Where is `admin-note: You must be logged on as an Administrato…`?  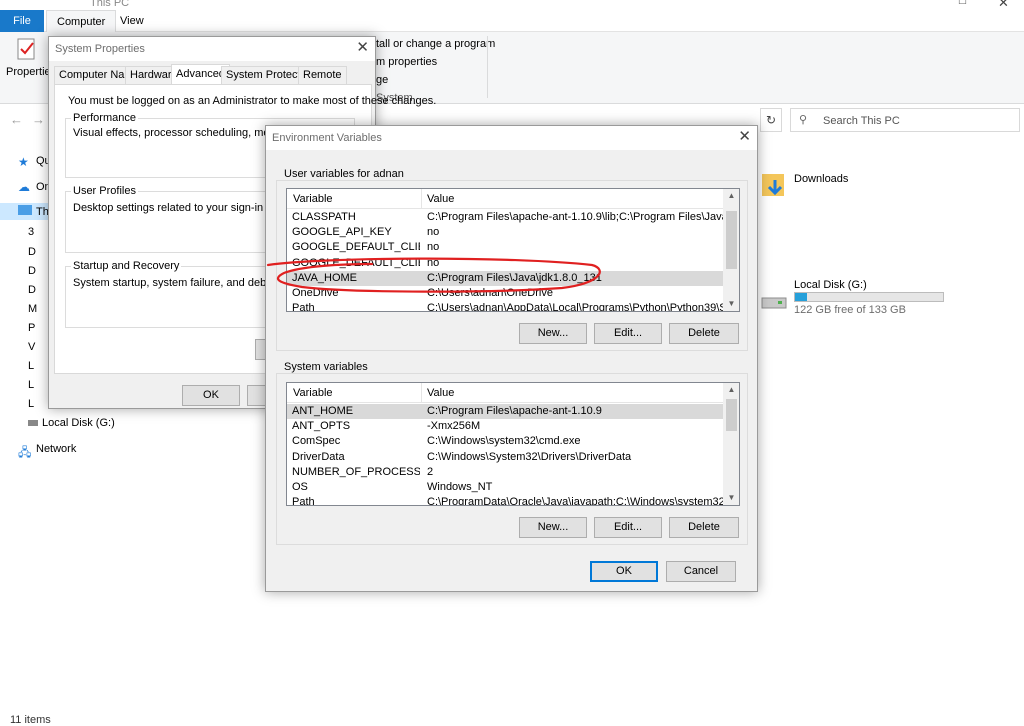
admin-note: You must be logged on as an Administrato… is located at coordinates (252, 101).